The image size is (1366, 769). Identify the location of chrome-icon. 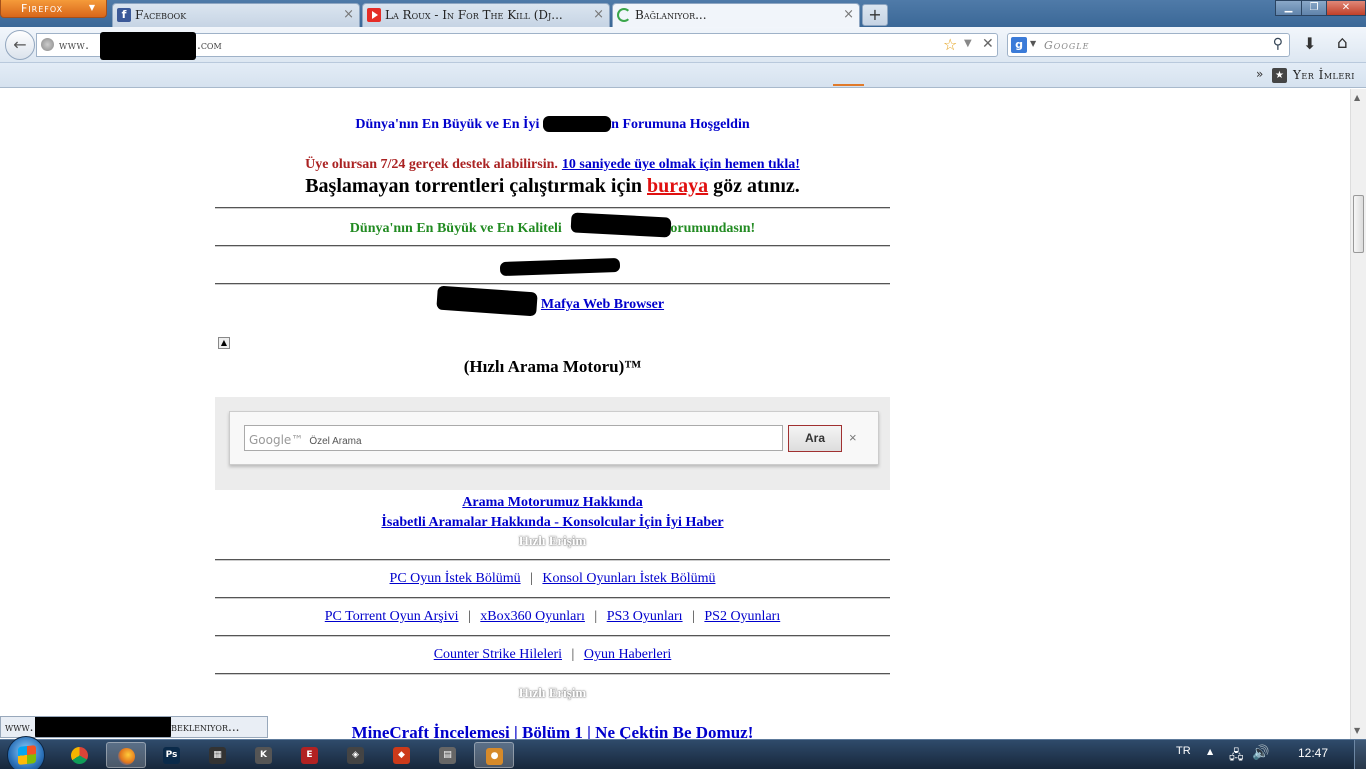
(79, 755).